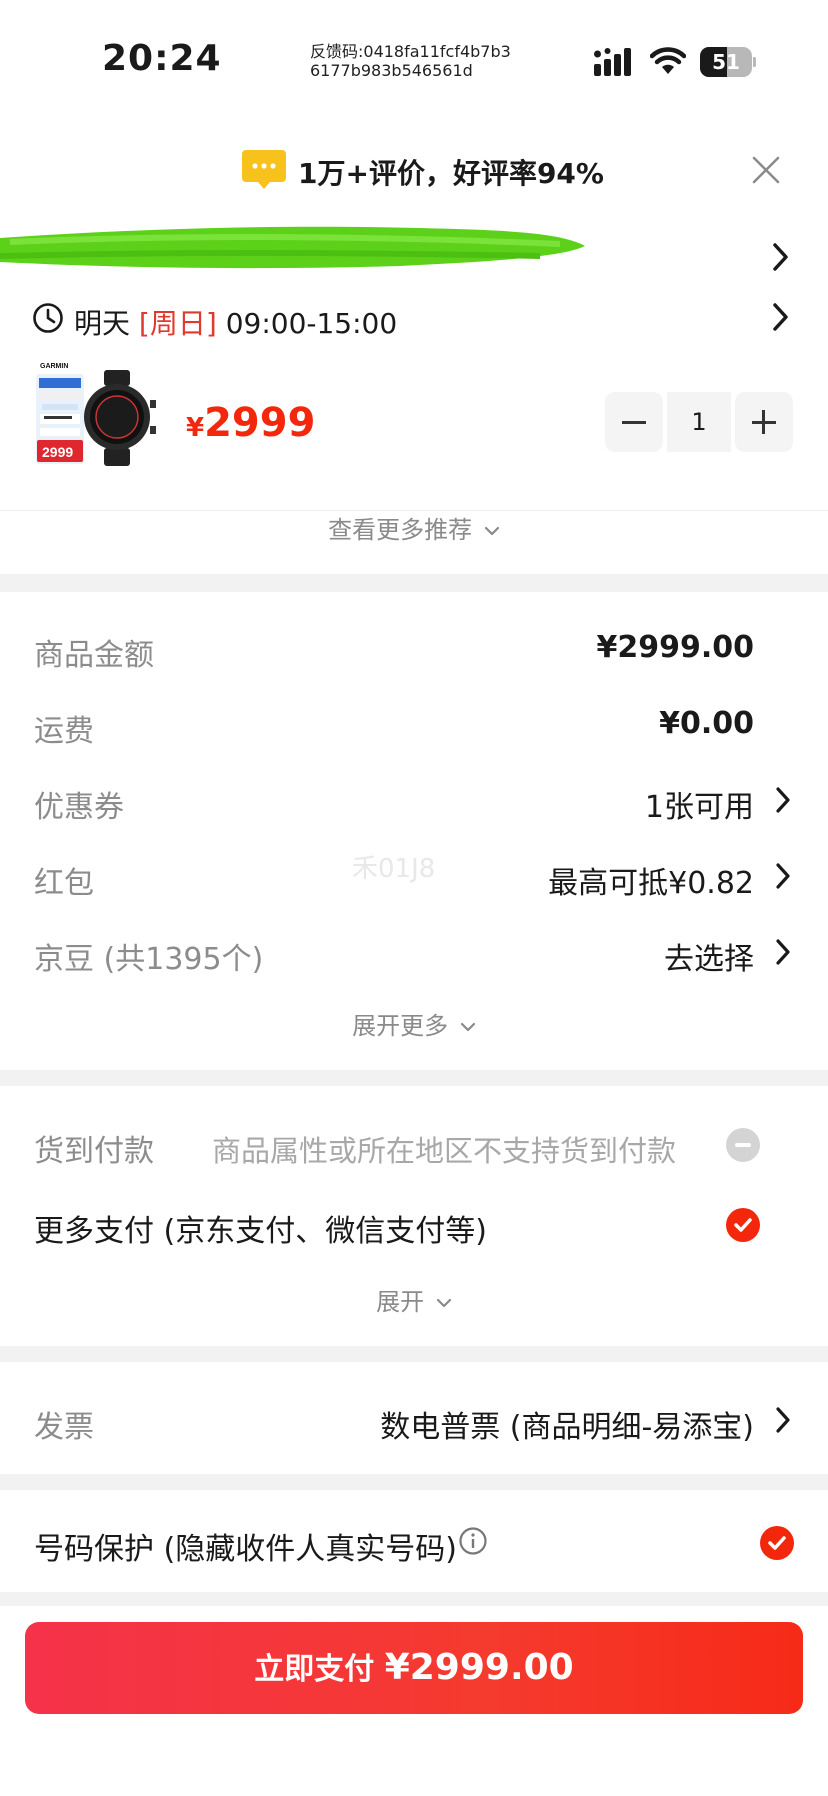 The height and width of the screenshot is (1796, 828). What do you see at coordinates (675, 647) in the screenshot?
I see `fee-value: ¥2999.00` at bounding box center [675, 647].